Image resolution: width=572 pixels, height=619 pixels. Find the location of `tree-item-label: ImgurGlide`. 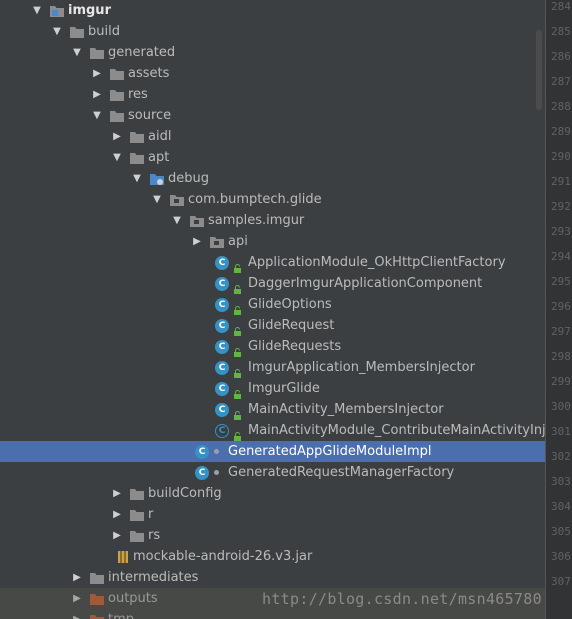

tree-item-label: ImgurGlide is located at coordinates (284, 388).